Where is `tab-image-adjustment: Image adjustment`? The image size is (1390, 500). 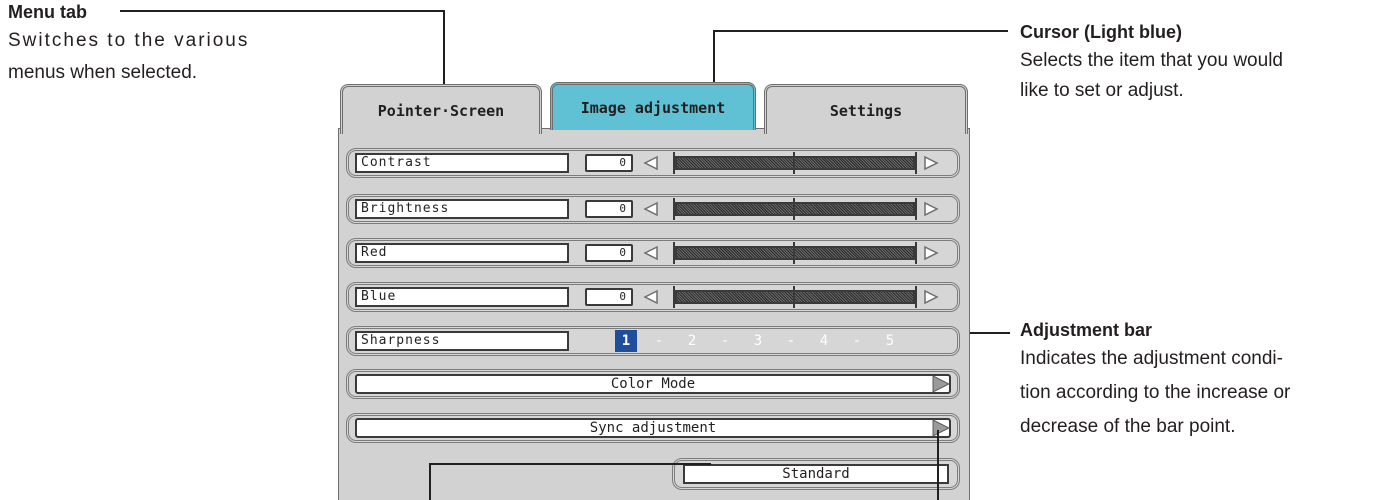 tab-image-adjustment: Image adjustment is located at coordinates (653, 106).